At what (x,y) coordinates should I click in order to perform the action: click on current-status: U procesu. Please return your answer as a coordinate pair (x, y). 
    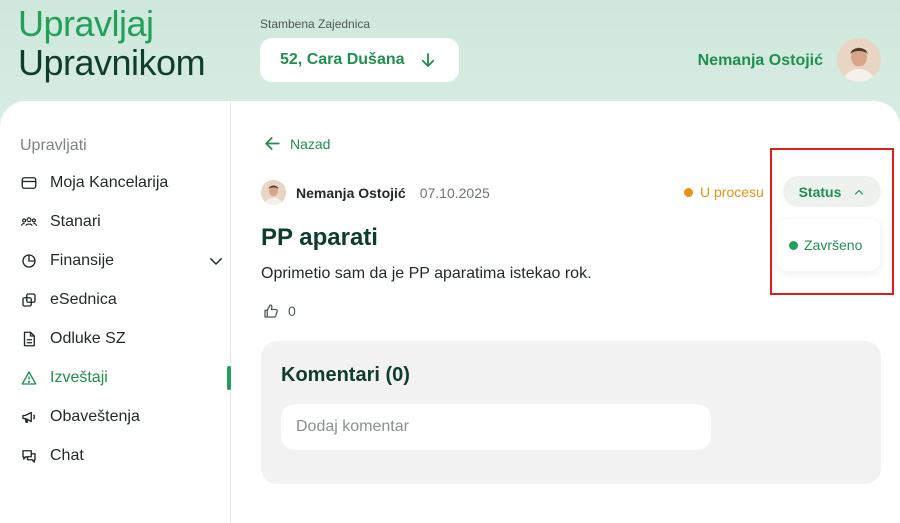
    Looking at the image, I should click on (724, 192).